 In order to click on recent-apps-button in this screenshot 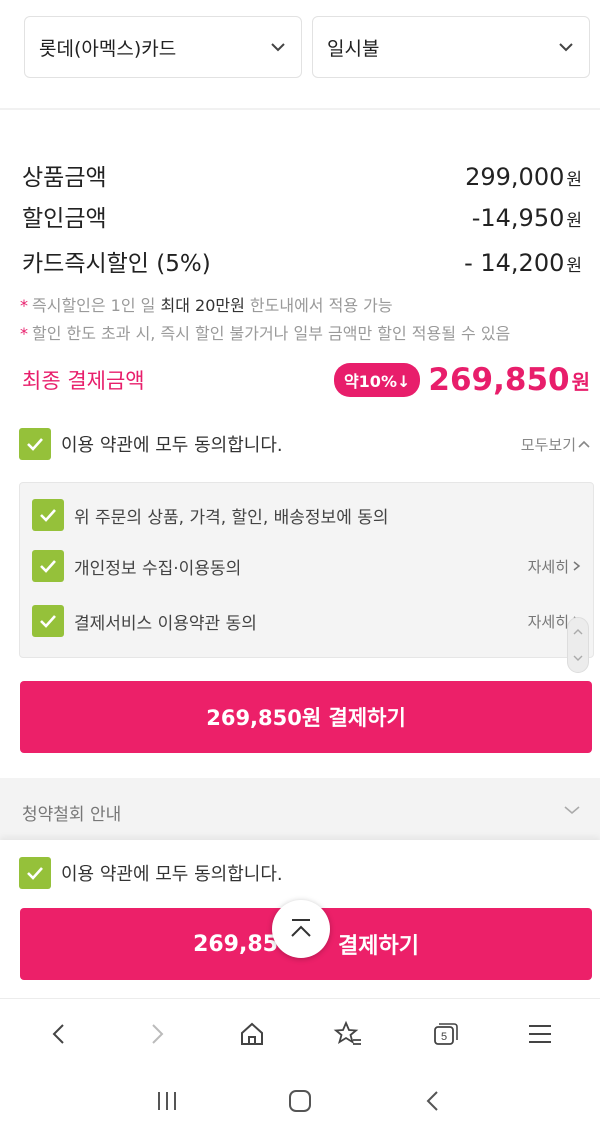, I will do `click(167, 1101)`.